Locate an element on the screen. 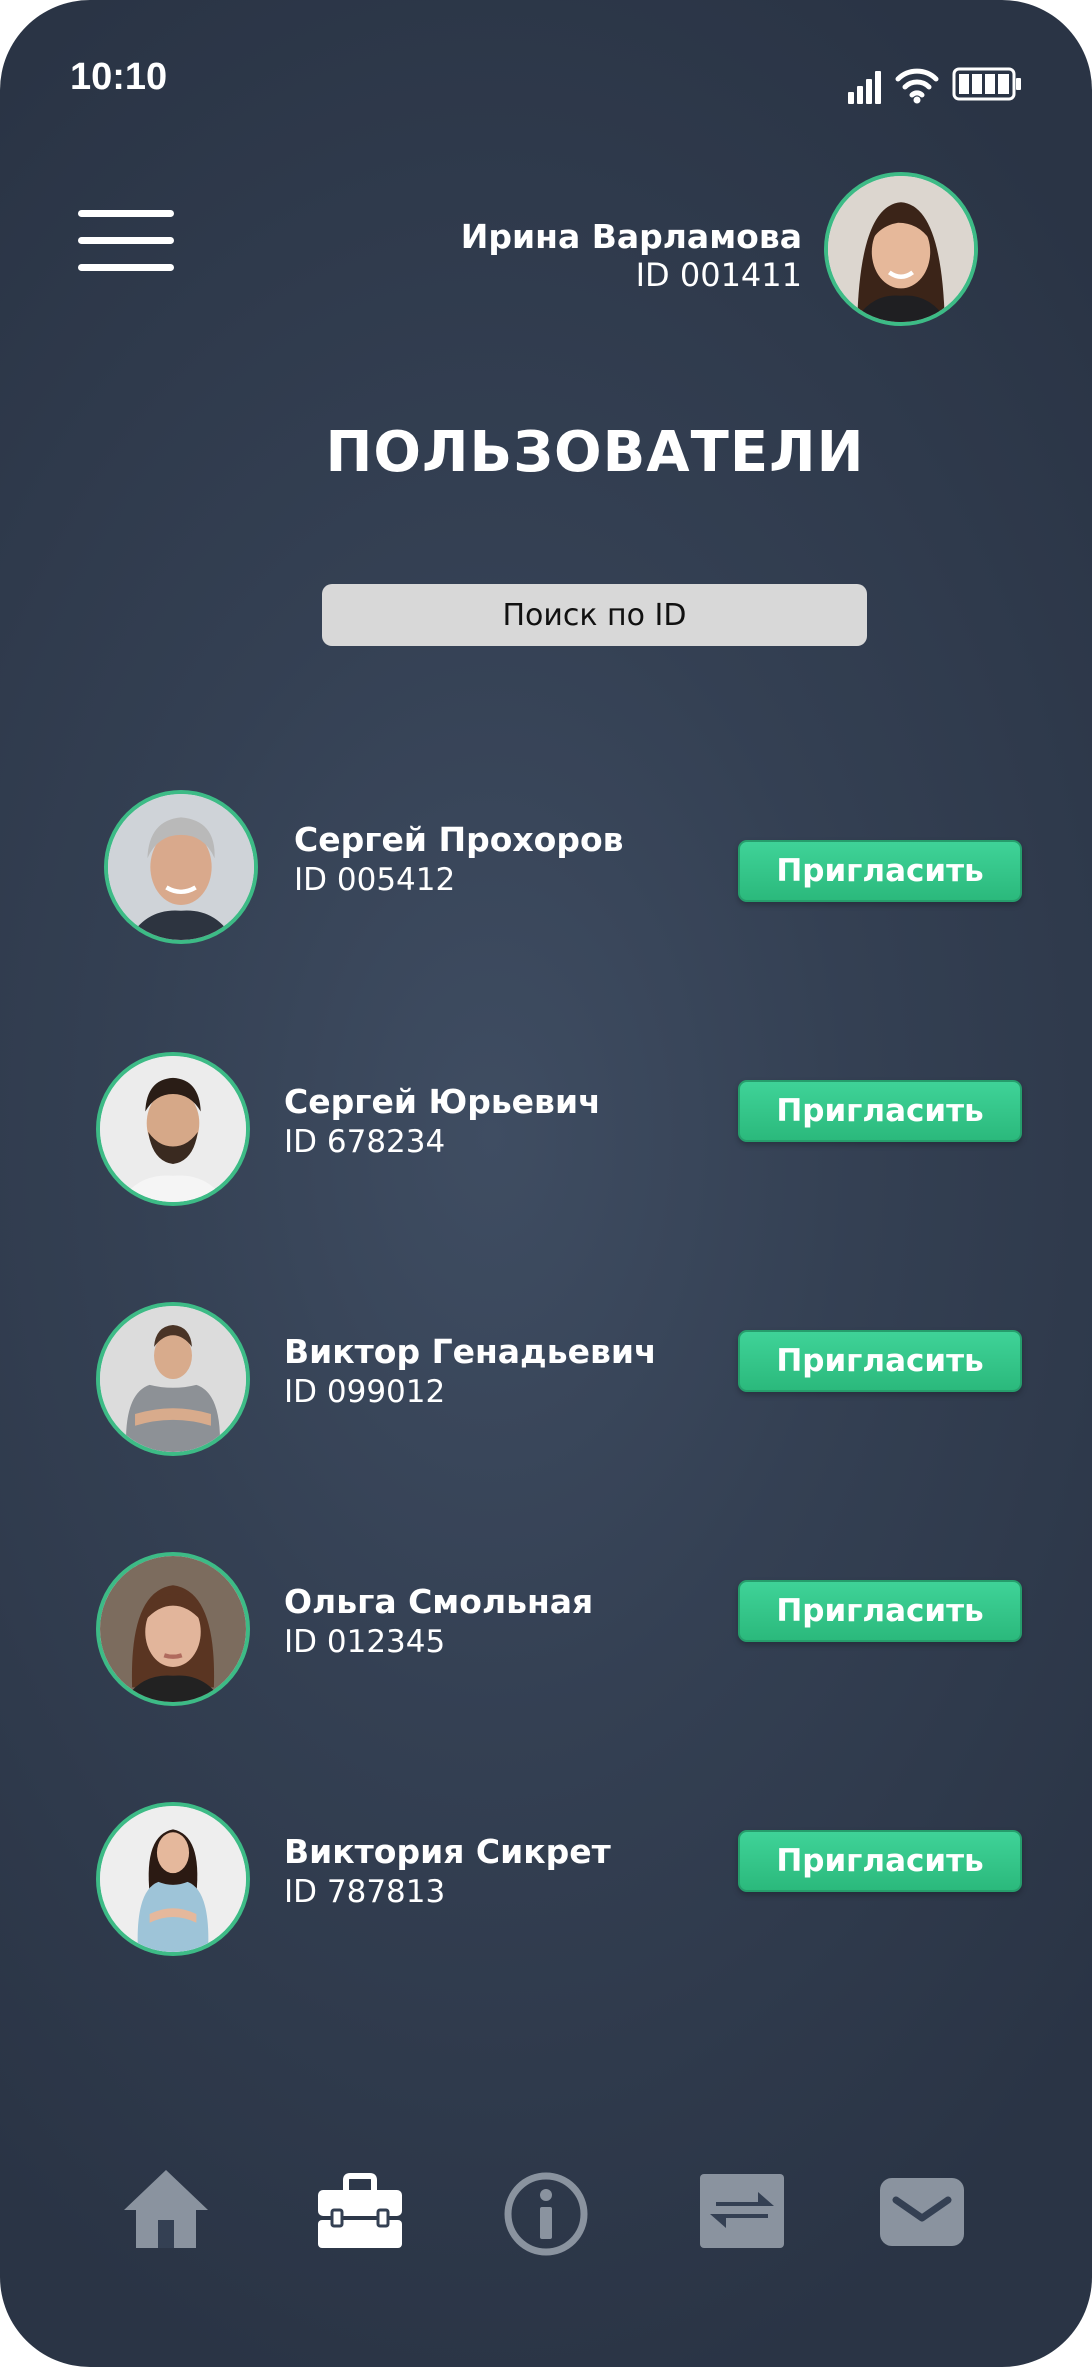  user-row: Виктор Генадьевич ID 099012 Пригласить is located at coordinates (546, 1378).